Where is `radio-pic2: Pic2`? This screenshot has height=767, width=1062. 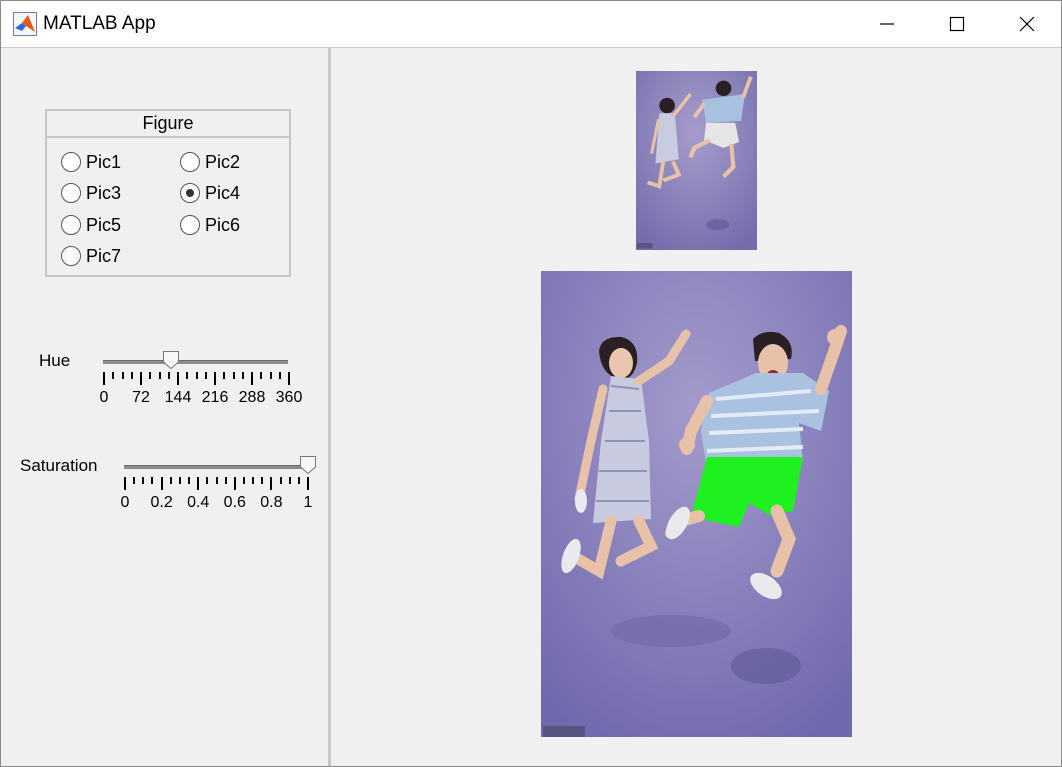 radio-pic2: Pic2 is located at coordinates (210, 162).